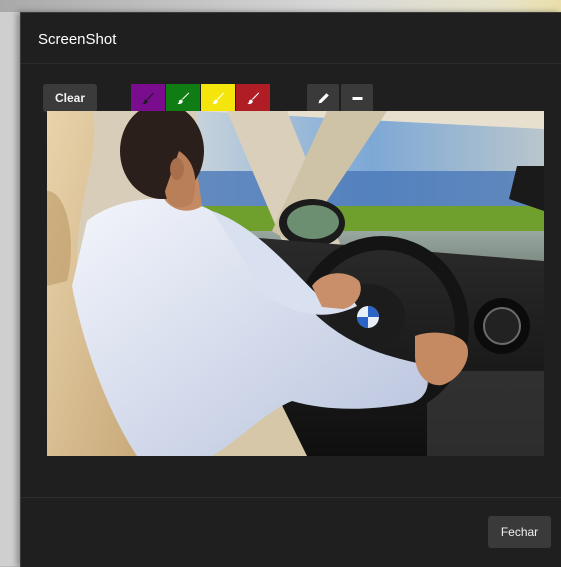 The height and width of the screenshot is (567, 561). I want to click on modal-title: ScreenShot, so click(77, 39).